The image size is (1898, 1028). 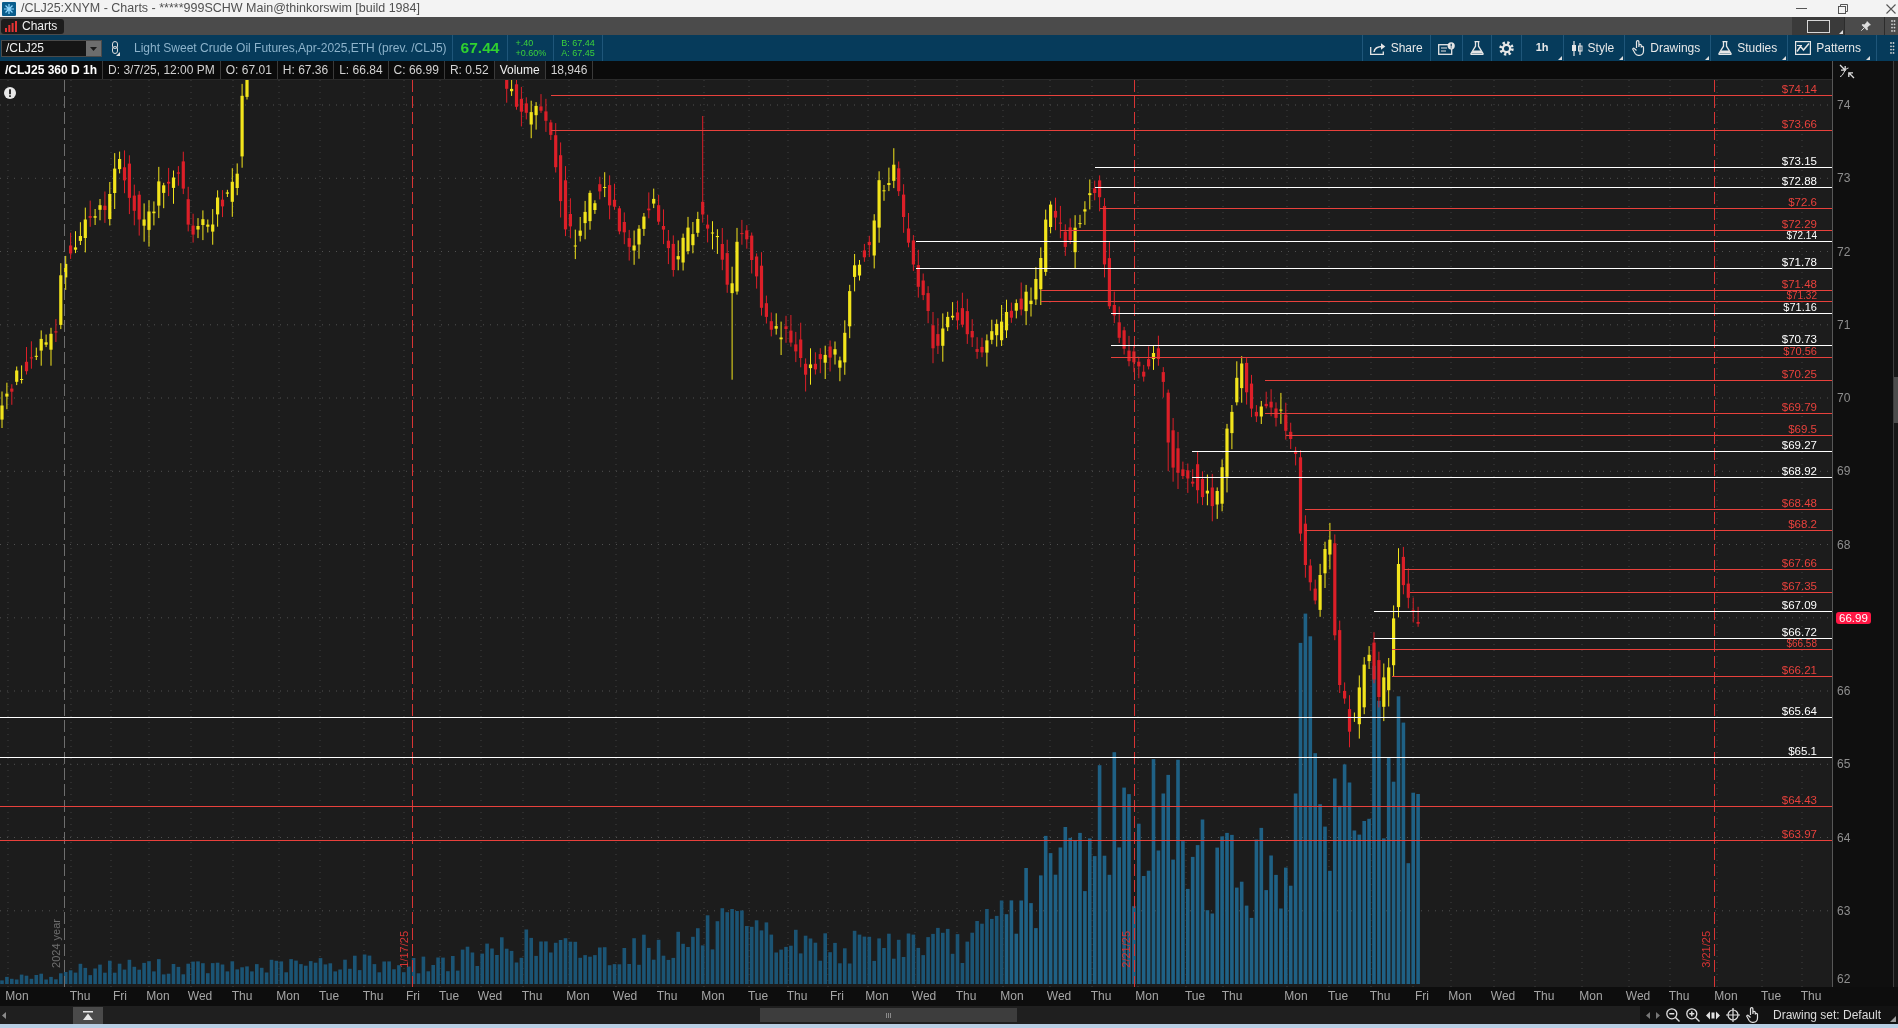 What do you see at coordinates (1802, 751) in the screenshot?
I see `price-level-label: $65.1` at bounding box center [1802, 751].